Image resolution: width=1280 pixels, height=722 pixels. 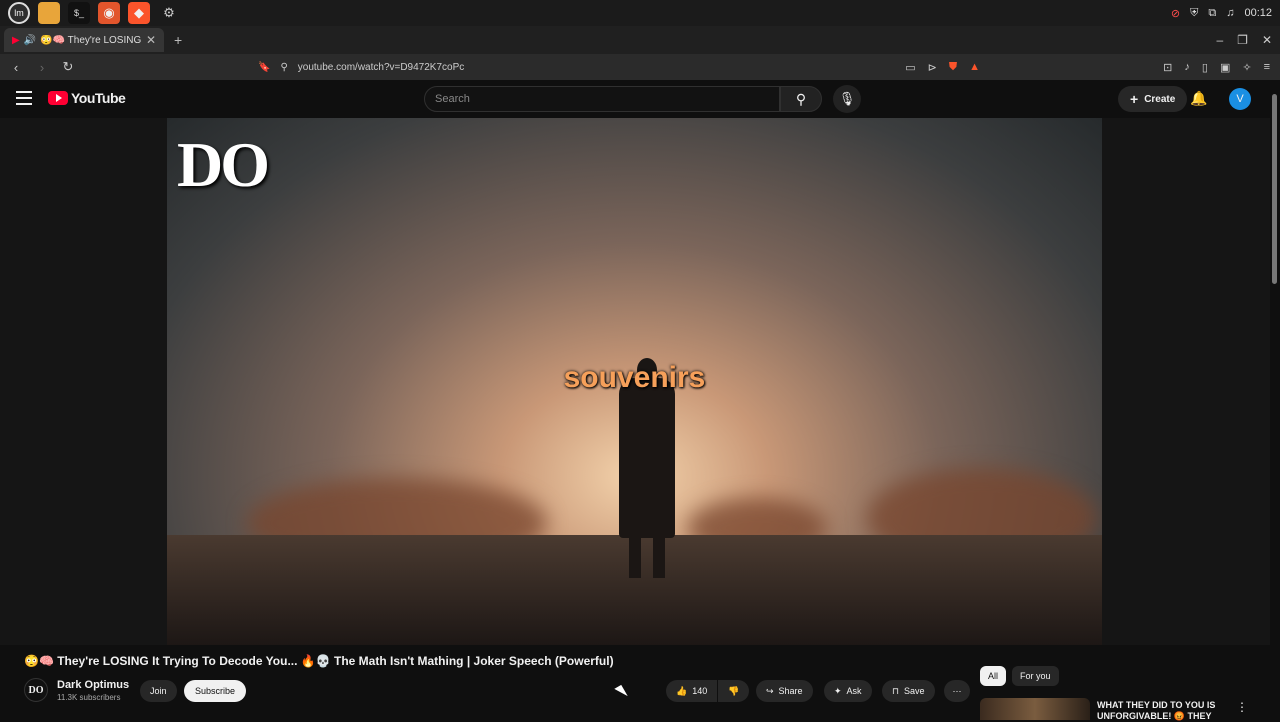 I want to click on brave-rewards-icon: ▲, so click(x=974, y=67).